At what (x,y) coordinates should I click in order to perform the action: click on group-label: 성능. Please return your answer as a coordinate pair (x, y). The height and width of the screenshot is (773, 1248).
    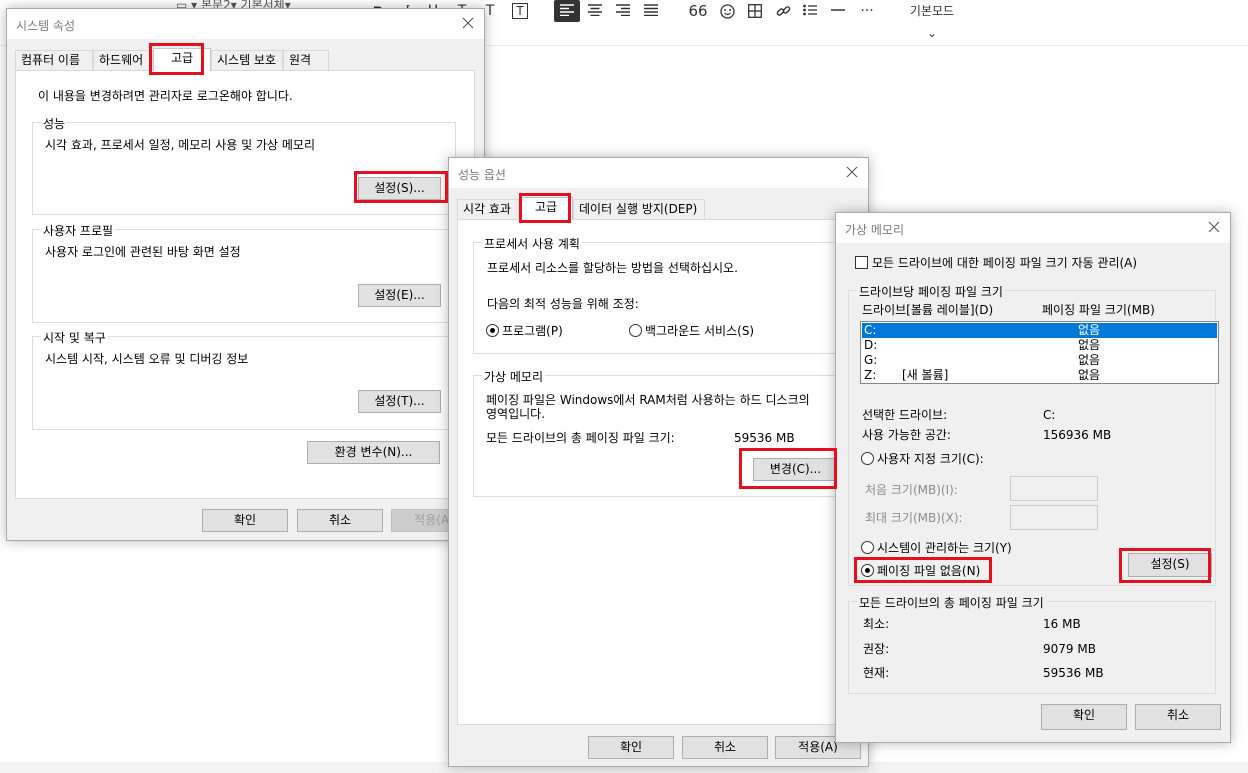
    Looking at the image, I should click on (54, 123).